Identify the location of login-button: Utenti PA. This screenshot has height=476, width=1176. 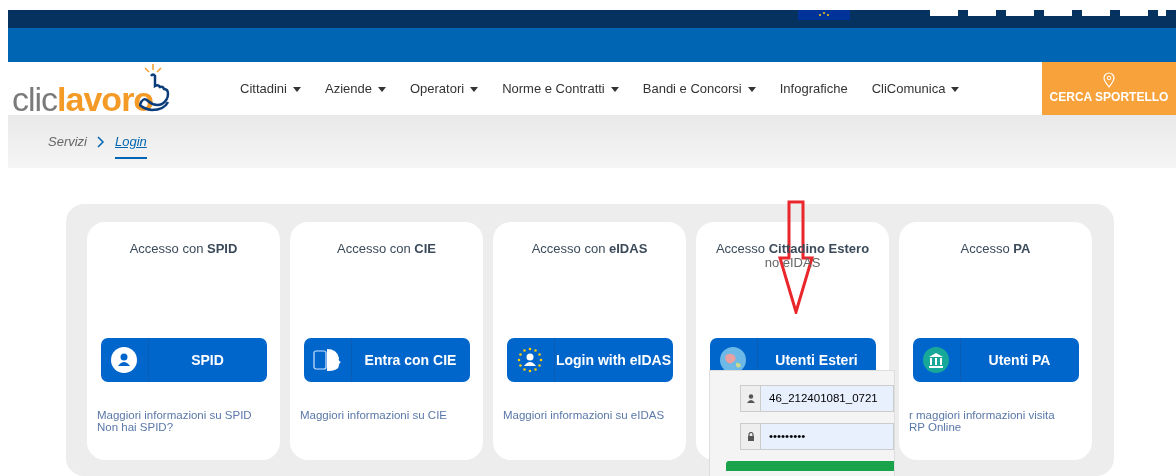
(995, 360).